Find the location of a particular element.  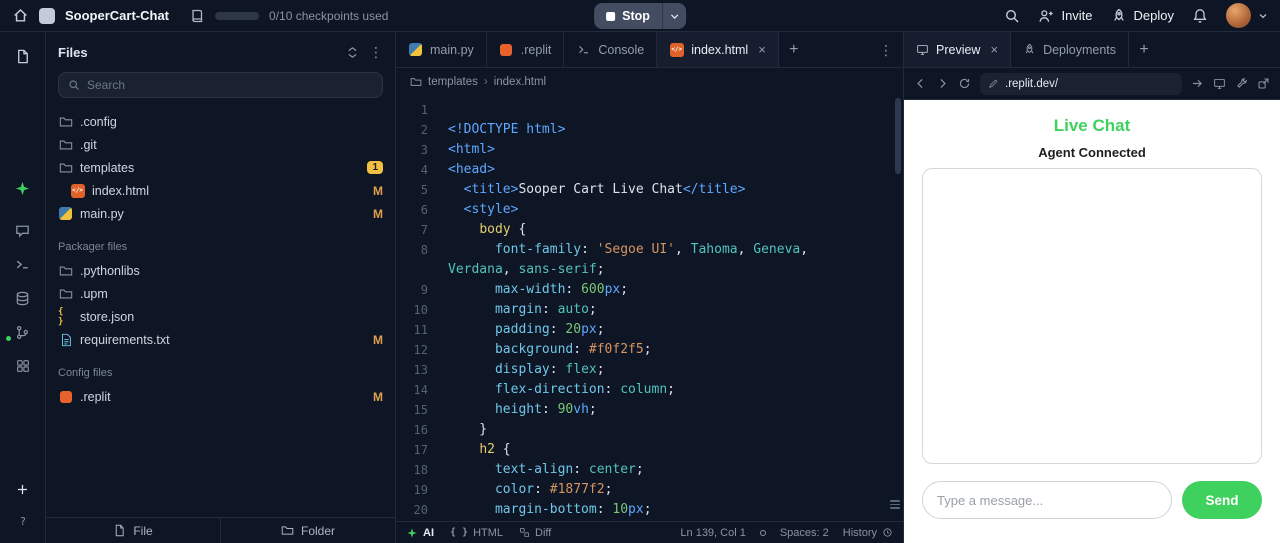

code-line: 20 margin-bottom: 10px; is located at coordinates (649, 510).